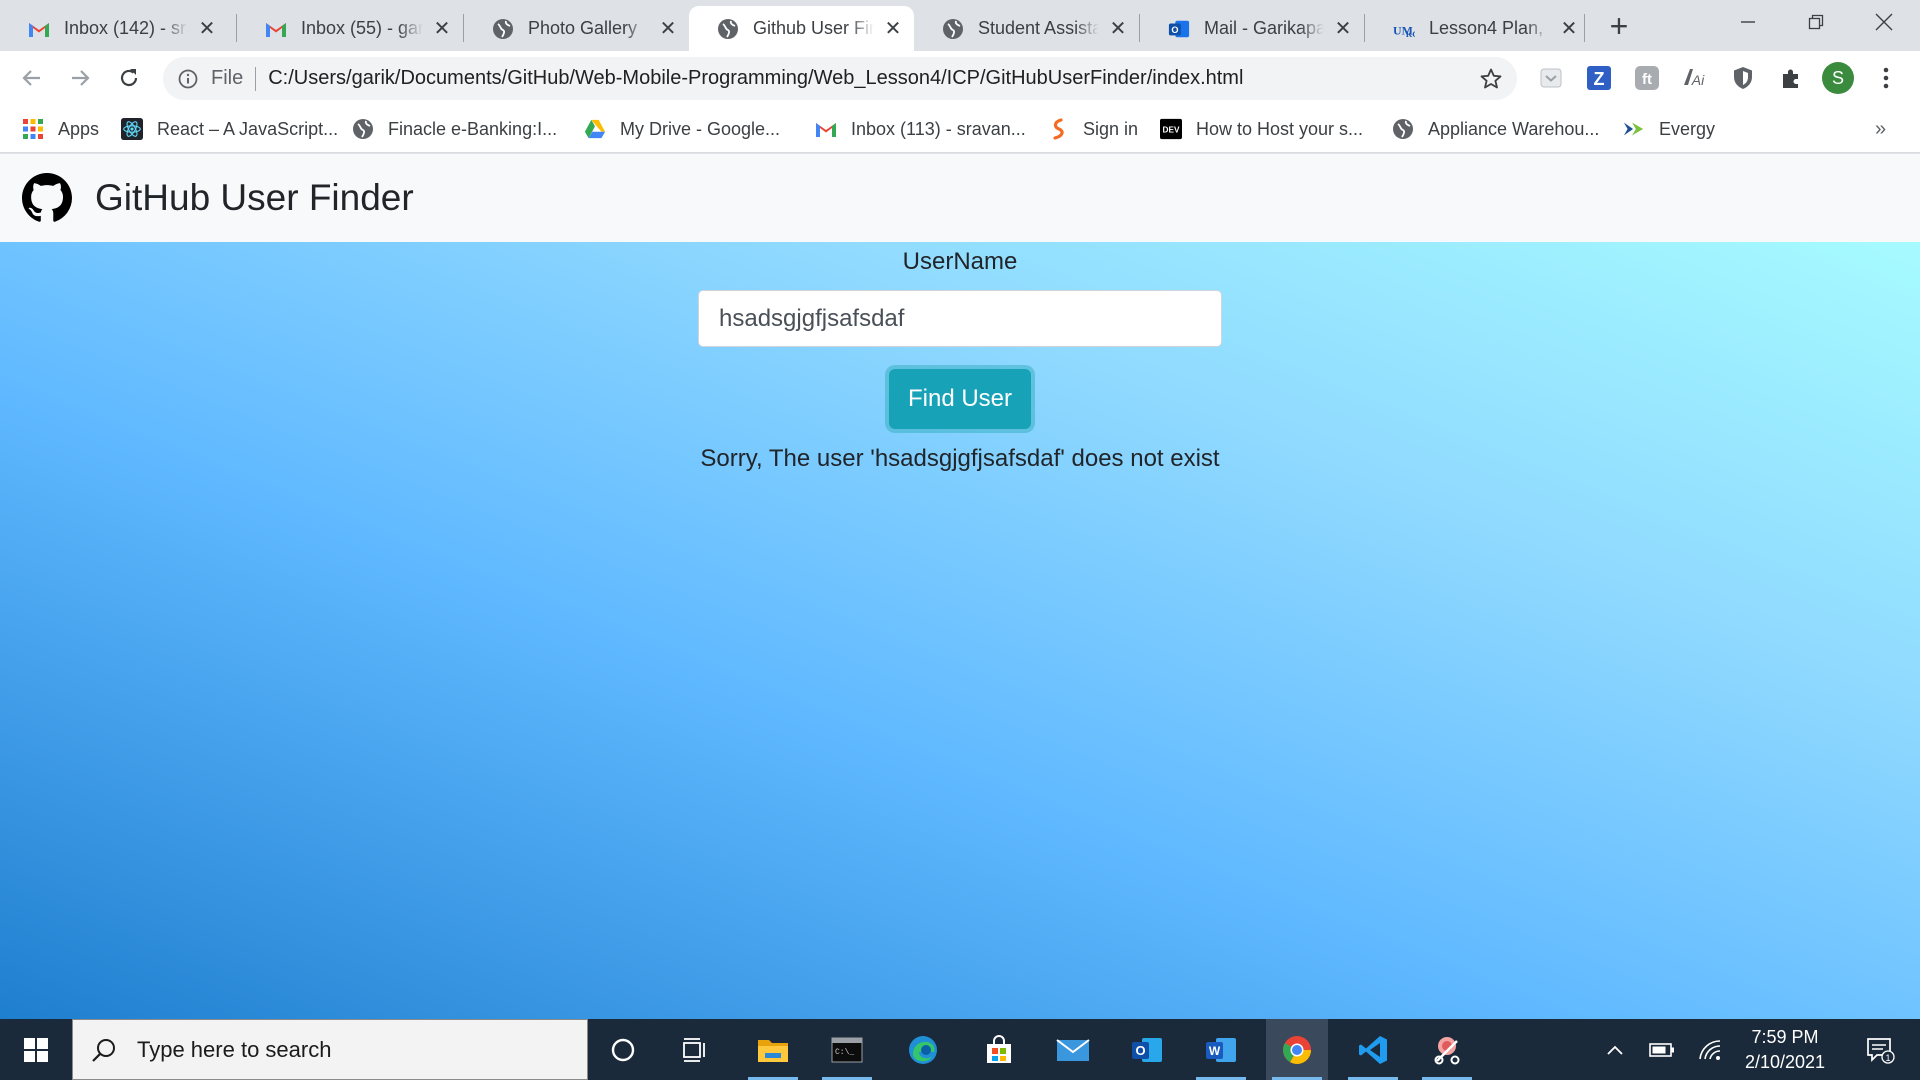 This screenshot has width=1920, height=1080. Describe the element at coordinates (1669, 129) in the screenshot. I see `bookmark-evergy: Evergy` at that location.